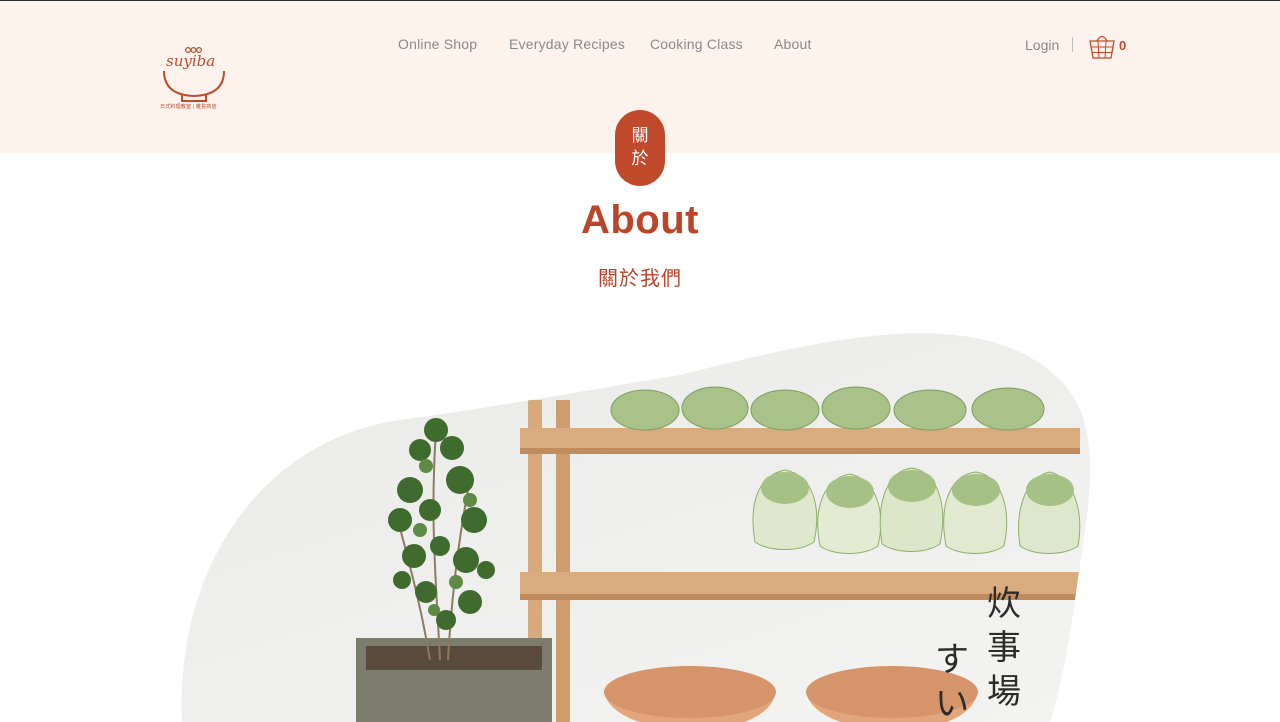  Describe the element at coordinates (437, 44) in the screenshot. I see `nav-online-shop: Online Shop` at that location.